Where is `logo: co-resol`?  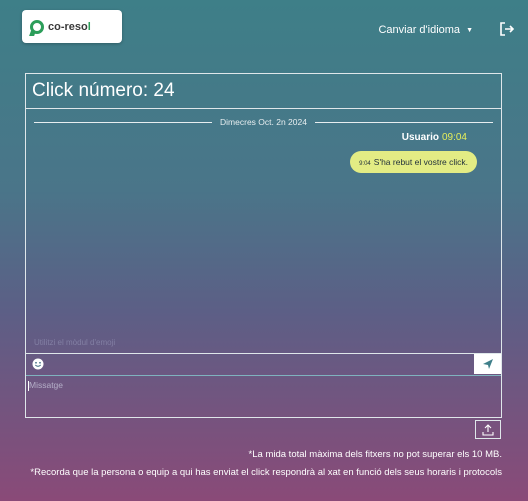 logo: co-resol is located at coordinates (72, 26).